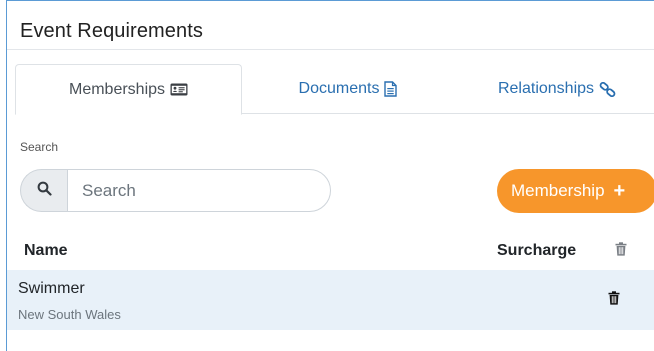  I want to click on search-group, so click(175, 190).